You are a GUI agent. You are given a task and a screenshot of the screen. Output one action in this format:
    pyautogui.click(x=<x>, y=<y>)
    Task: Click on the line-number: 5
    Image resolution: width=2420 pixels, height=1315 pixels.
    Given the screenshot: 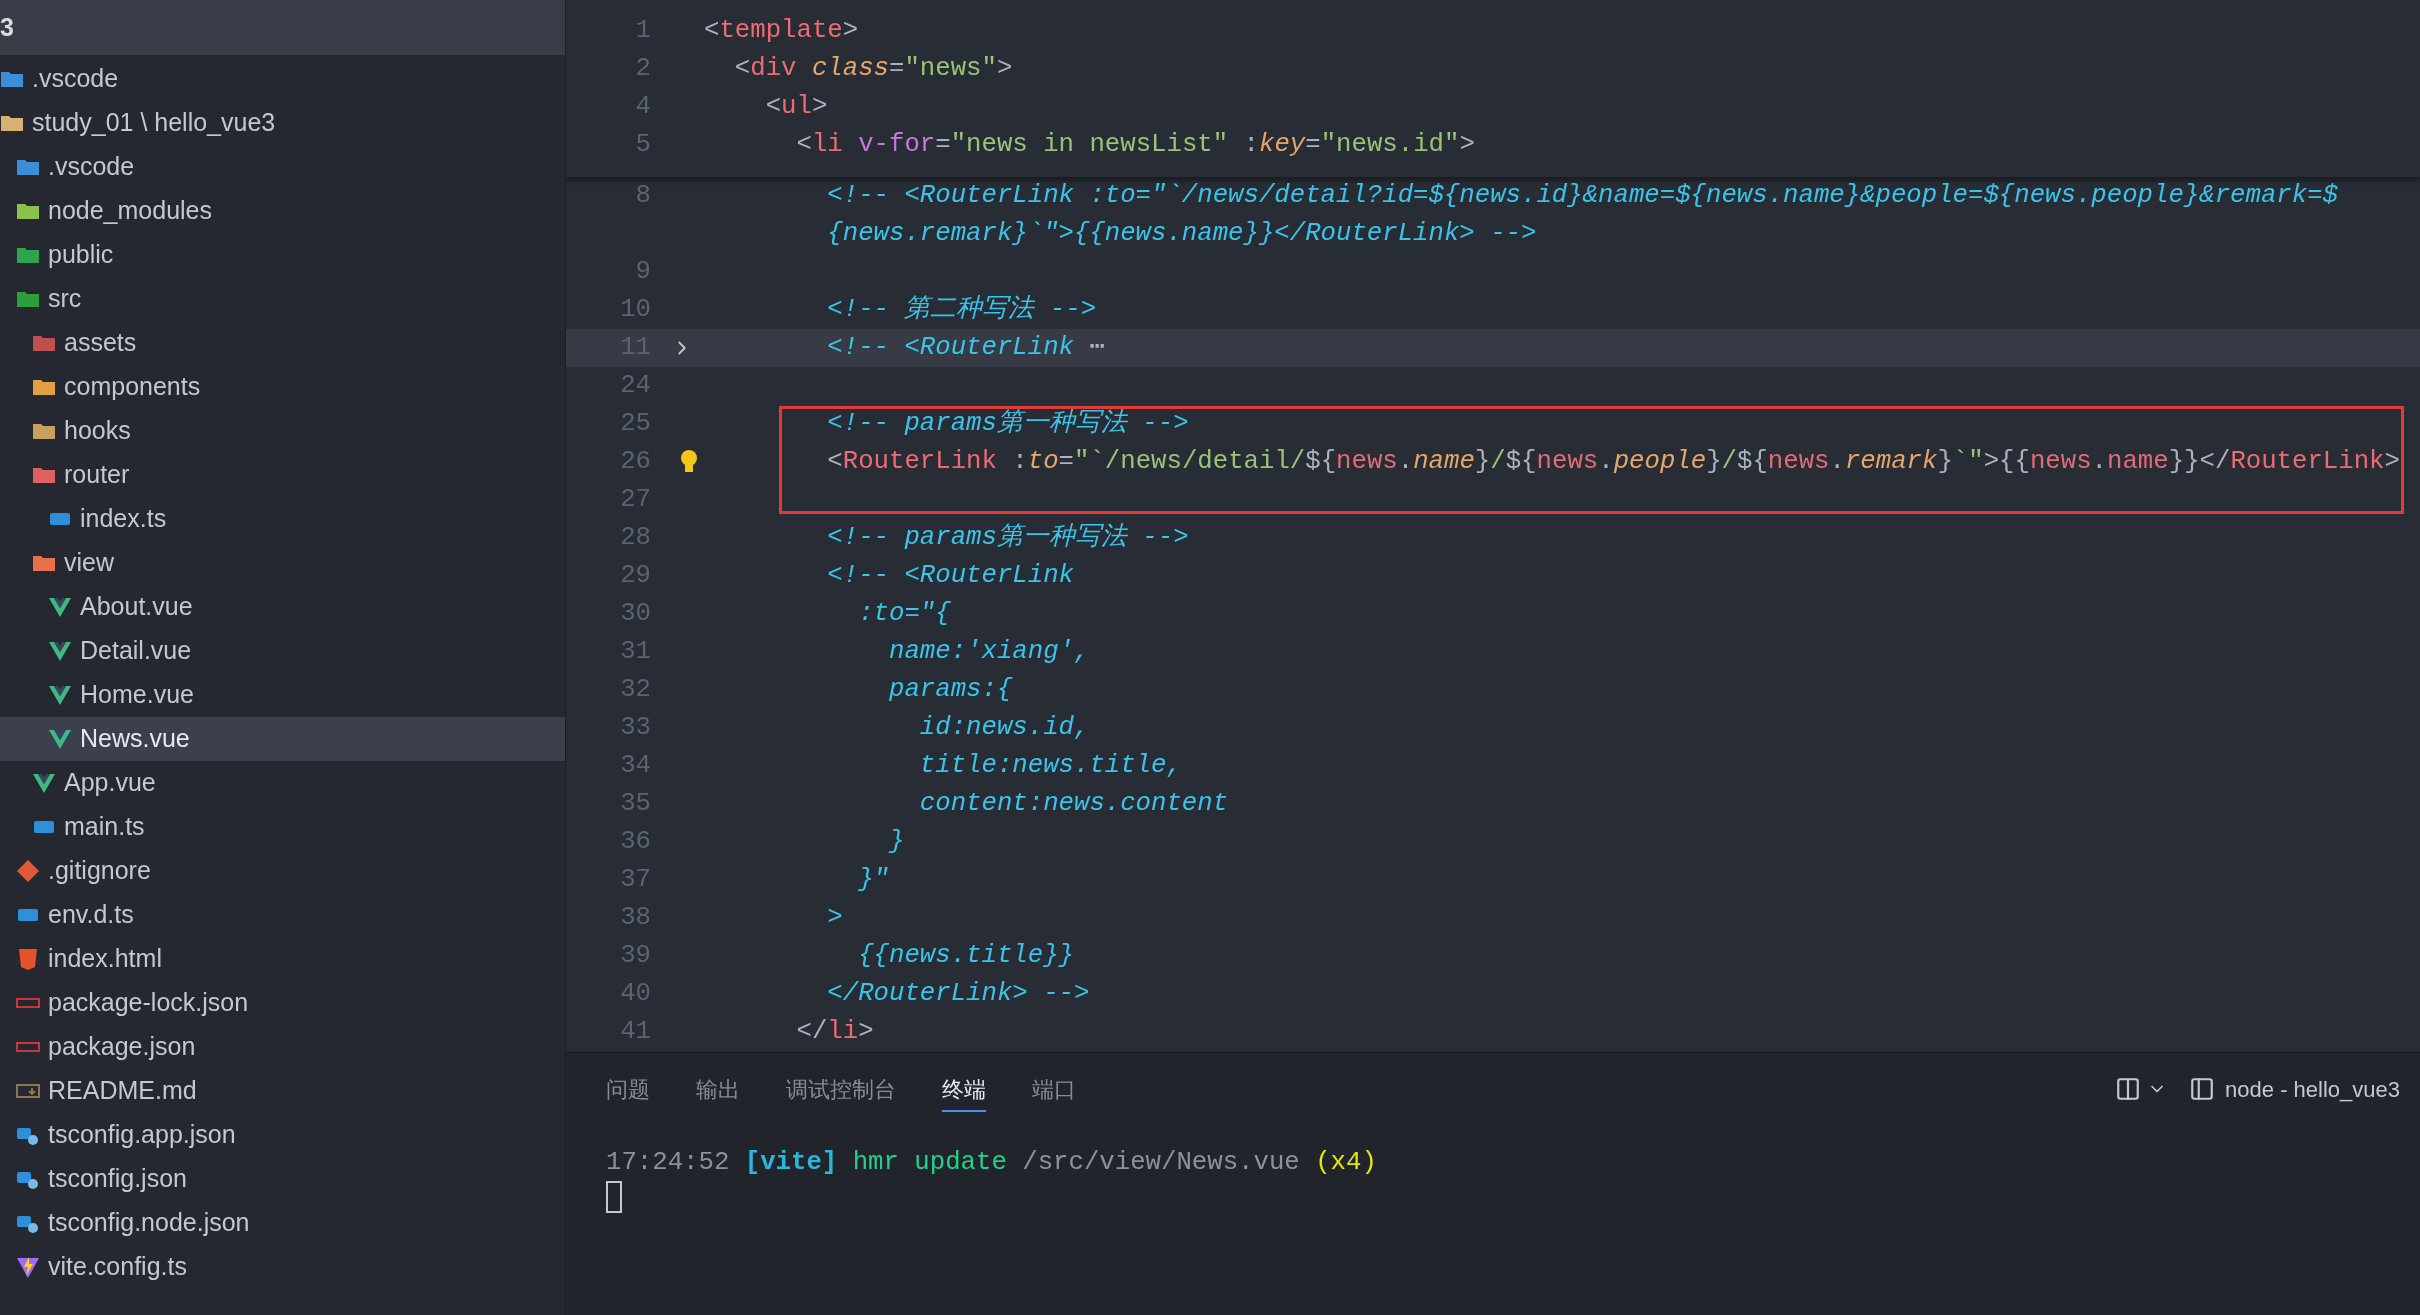 What is the action you would take?
    pyautogui.click(x=642, y=144)
    